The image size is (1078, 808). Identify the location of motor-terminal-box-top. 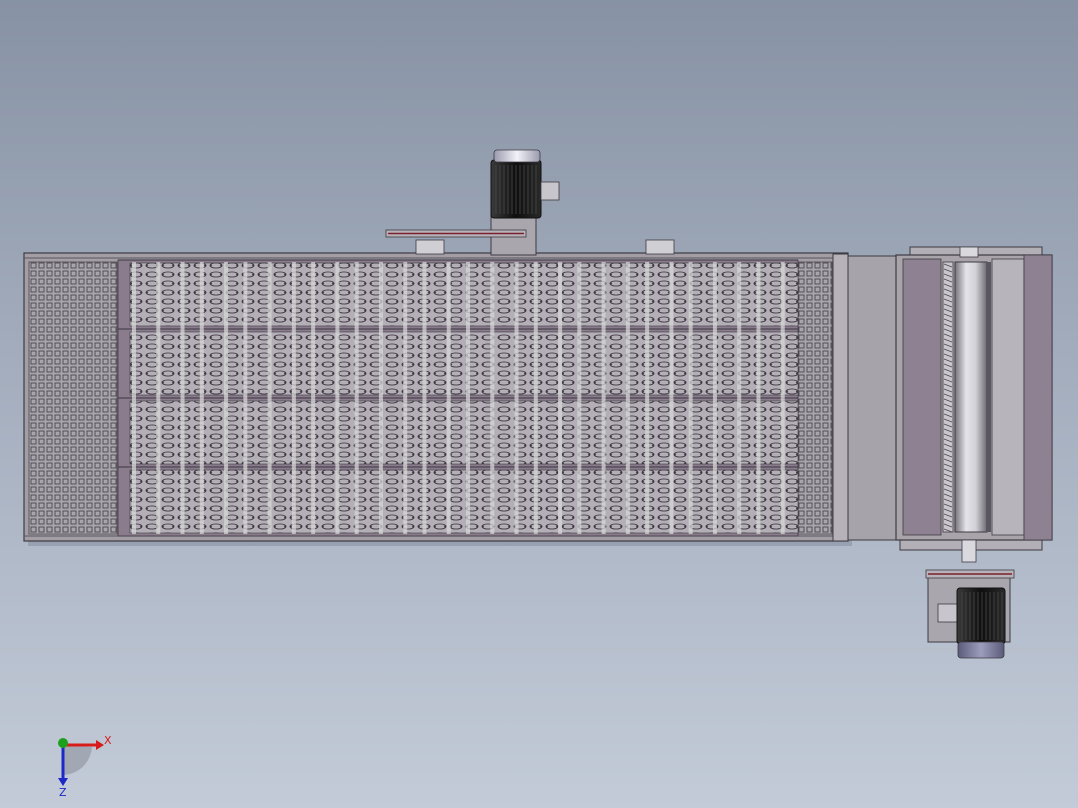
(550, 191).